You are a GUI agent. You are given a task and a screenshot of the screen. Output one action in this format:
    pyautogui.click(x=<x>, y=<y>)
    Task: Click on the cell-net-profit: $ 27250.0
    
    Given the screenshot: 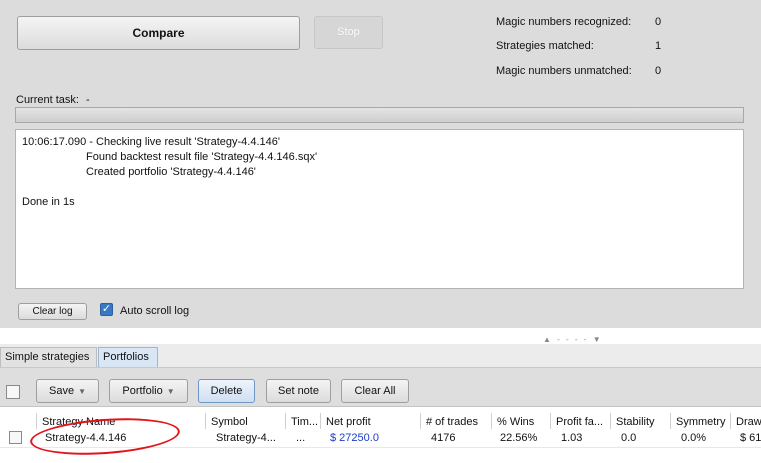 What is the action you would take?
    pyautogui.click(x=354, y=438)
    